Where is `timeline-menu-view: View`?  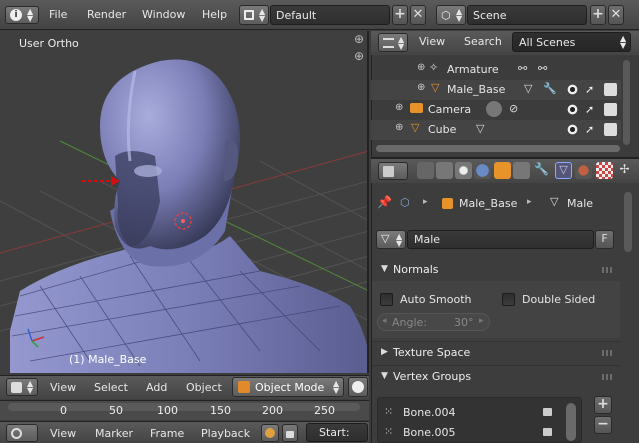 timeline-menu-view: View is located at coordinates (63, 433).